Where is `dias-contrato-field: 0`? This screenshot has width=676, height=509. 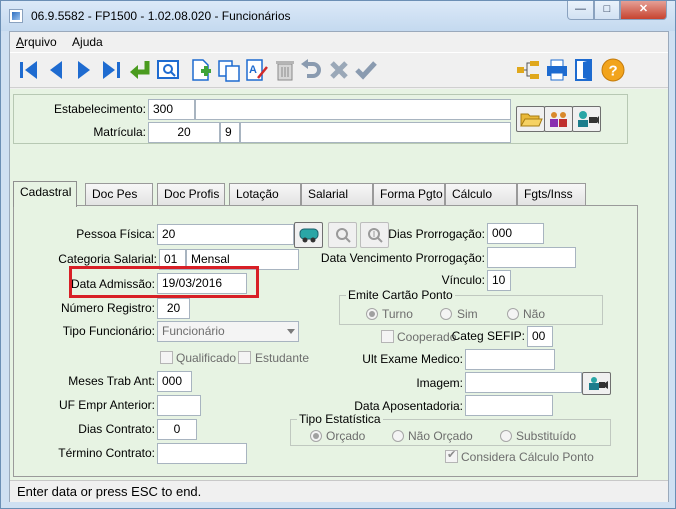
dias-contrato-field: 0 is located at coordinates (177, 429).